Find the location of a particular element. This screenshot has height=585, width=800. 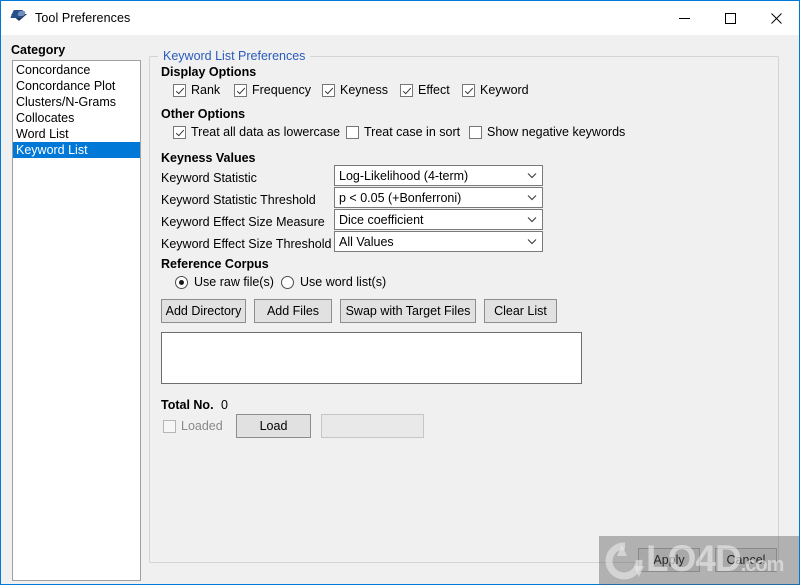

checkbox-effect-box is located at coordinates (406, 90).